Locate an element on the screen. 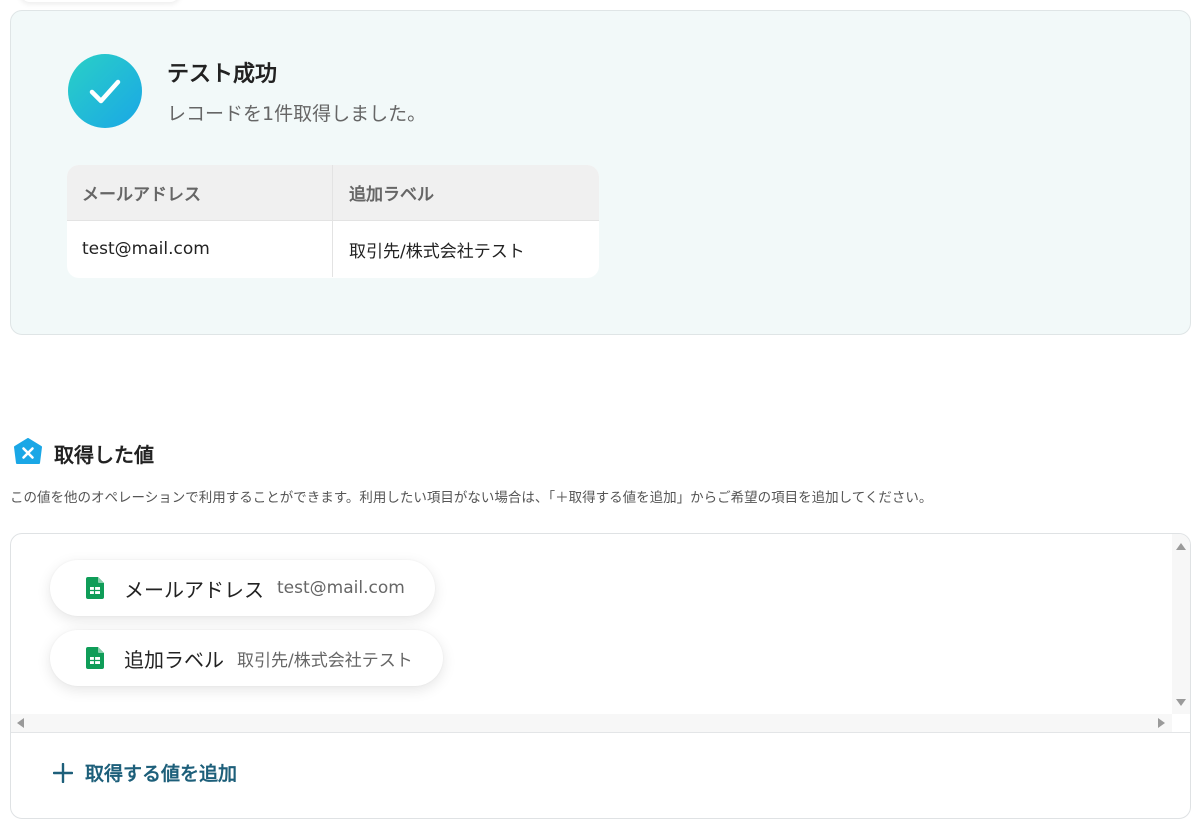 Image resolution: width=1200 pixels, height=827 pixels. result-title: テスト成功 is located at coordinates (222, 74).